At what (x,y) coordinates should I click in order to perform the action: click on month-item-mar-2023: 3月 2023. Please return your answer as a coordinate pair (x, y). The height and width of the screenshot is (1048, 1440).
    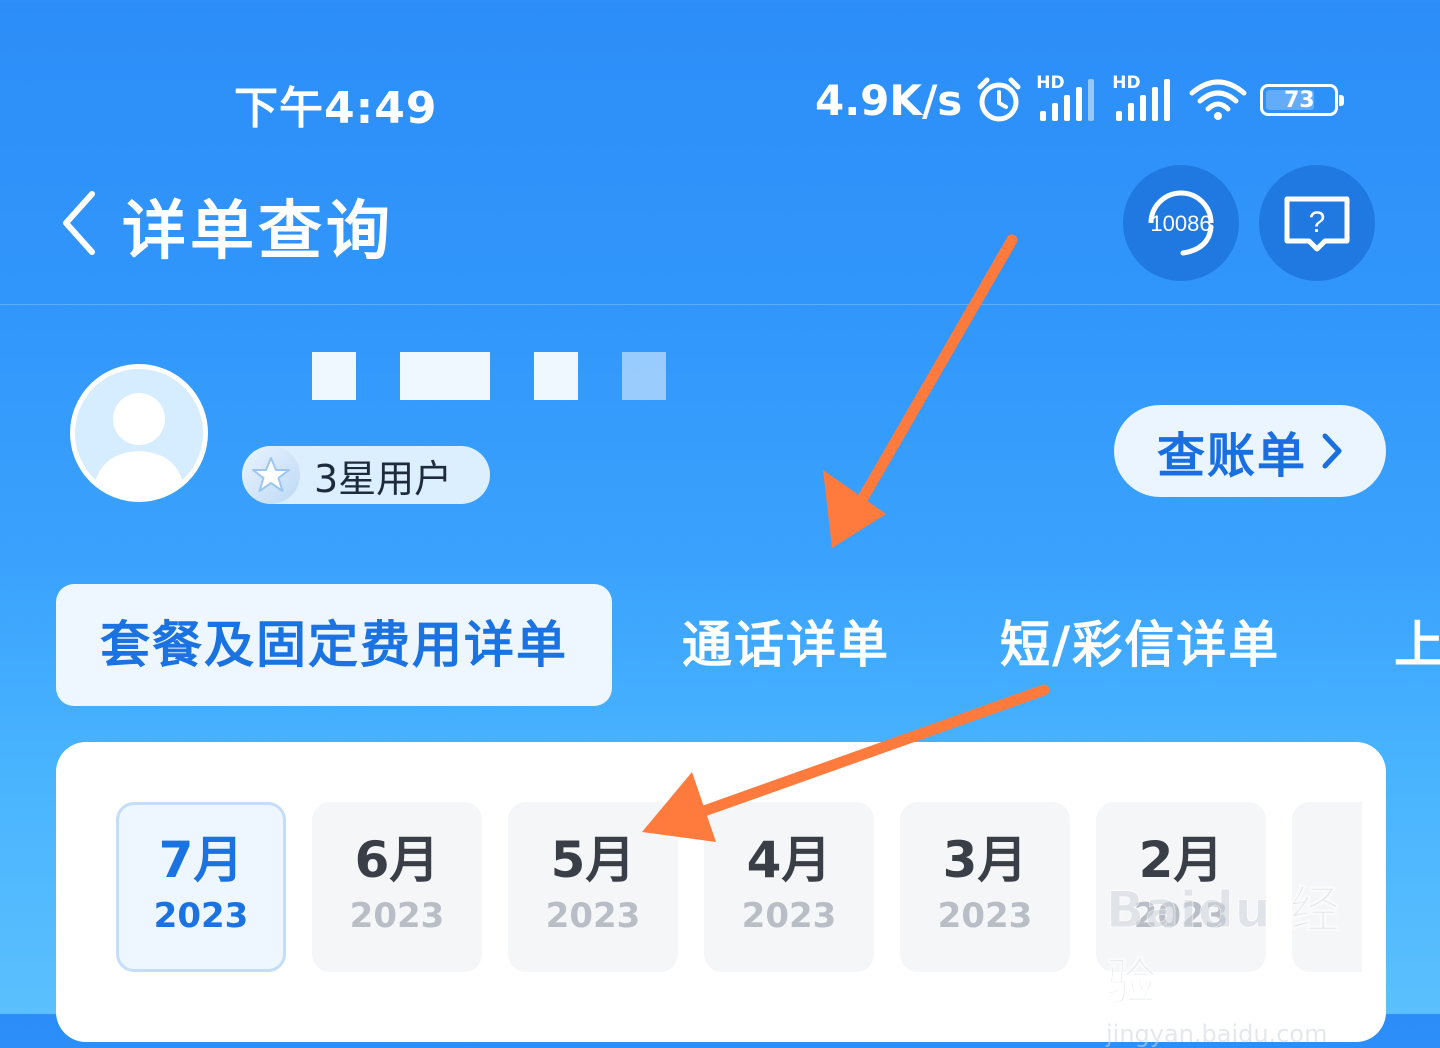
    Looking at the image, I should click on (985, 887).